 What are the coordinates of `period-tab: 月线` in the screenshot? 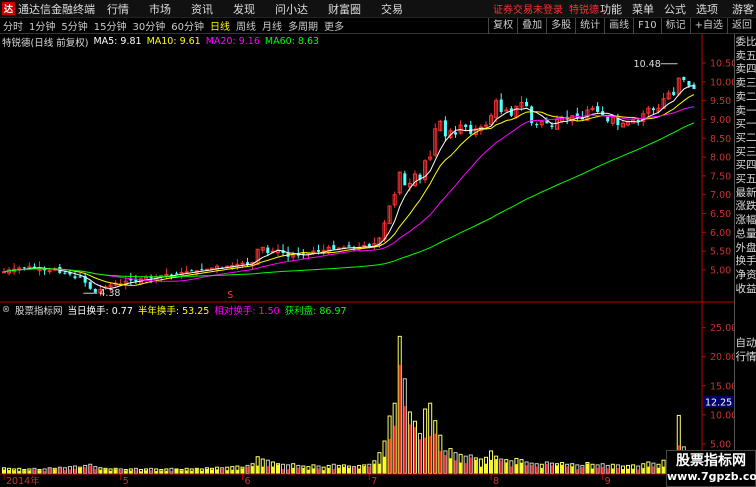 It's located at (272, 25).